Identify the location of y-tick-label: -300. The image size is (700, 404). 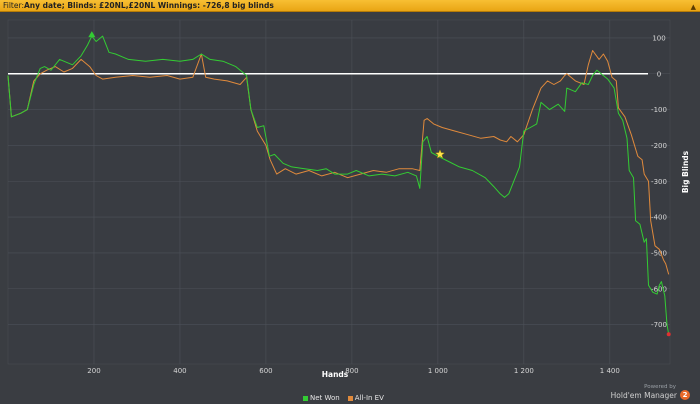
(659, 182).